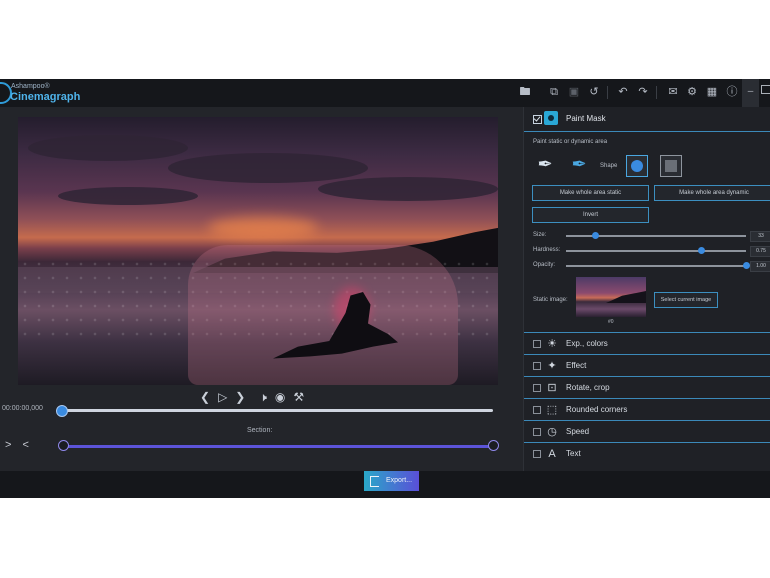 The height and width of the screenshot is (578, 770). I want to click on static-image-caption: #0, so click(611, 322).